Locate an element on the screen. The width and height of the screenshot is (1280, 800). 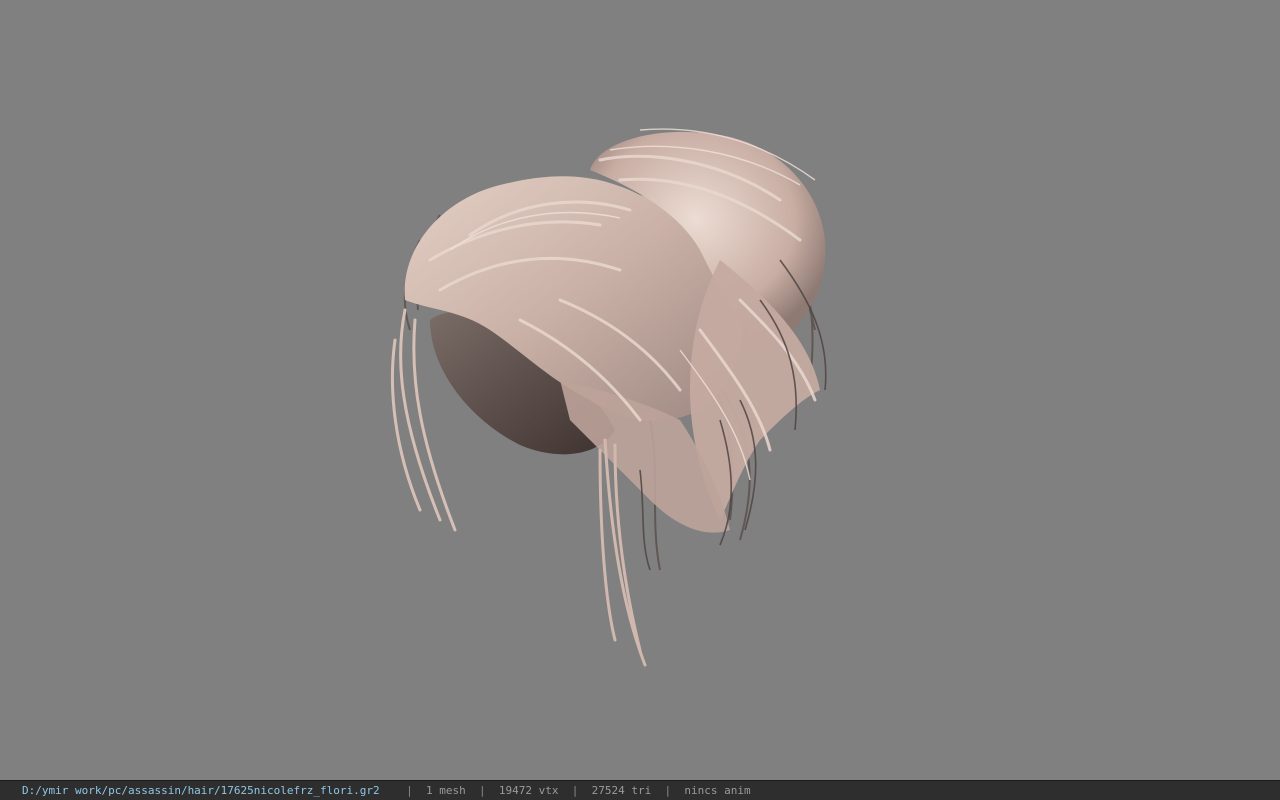
triangle-count: 27524 tri is located at coordinates (621, 790).